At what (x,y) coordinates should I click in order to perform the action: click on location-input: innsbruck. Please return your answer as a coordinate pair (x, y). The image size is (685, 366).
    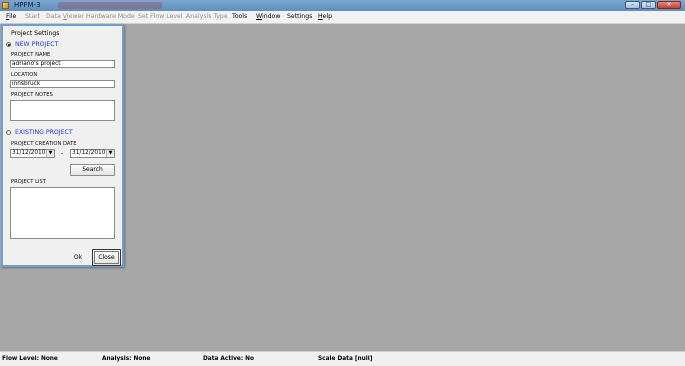
    Looking at the image, I should click on (62, 84).